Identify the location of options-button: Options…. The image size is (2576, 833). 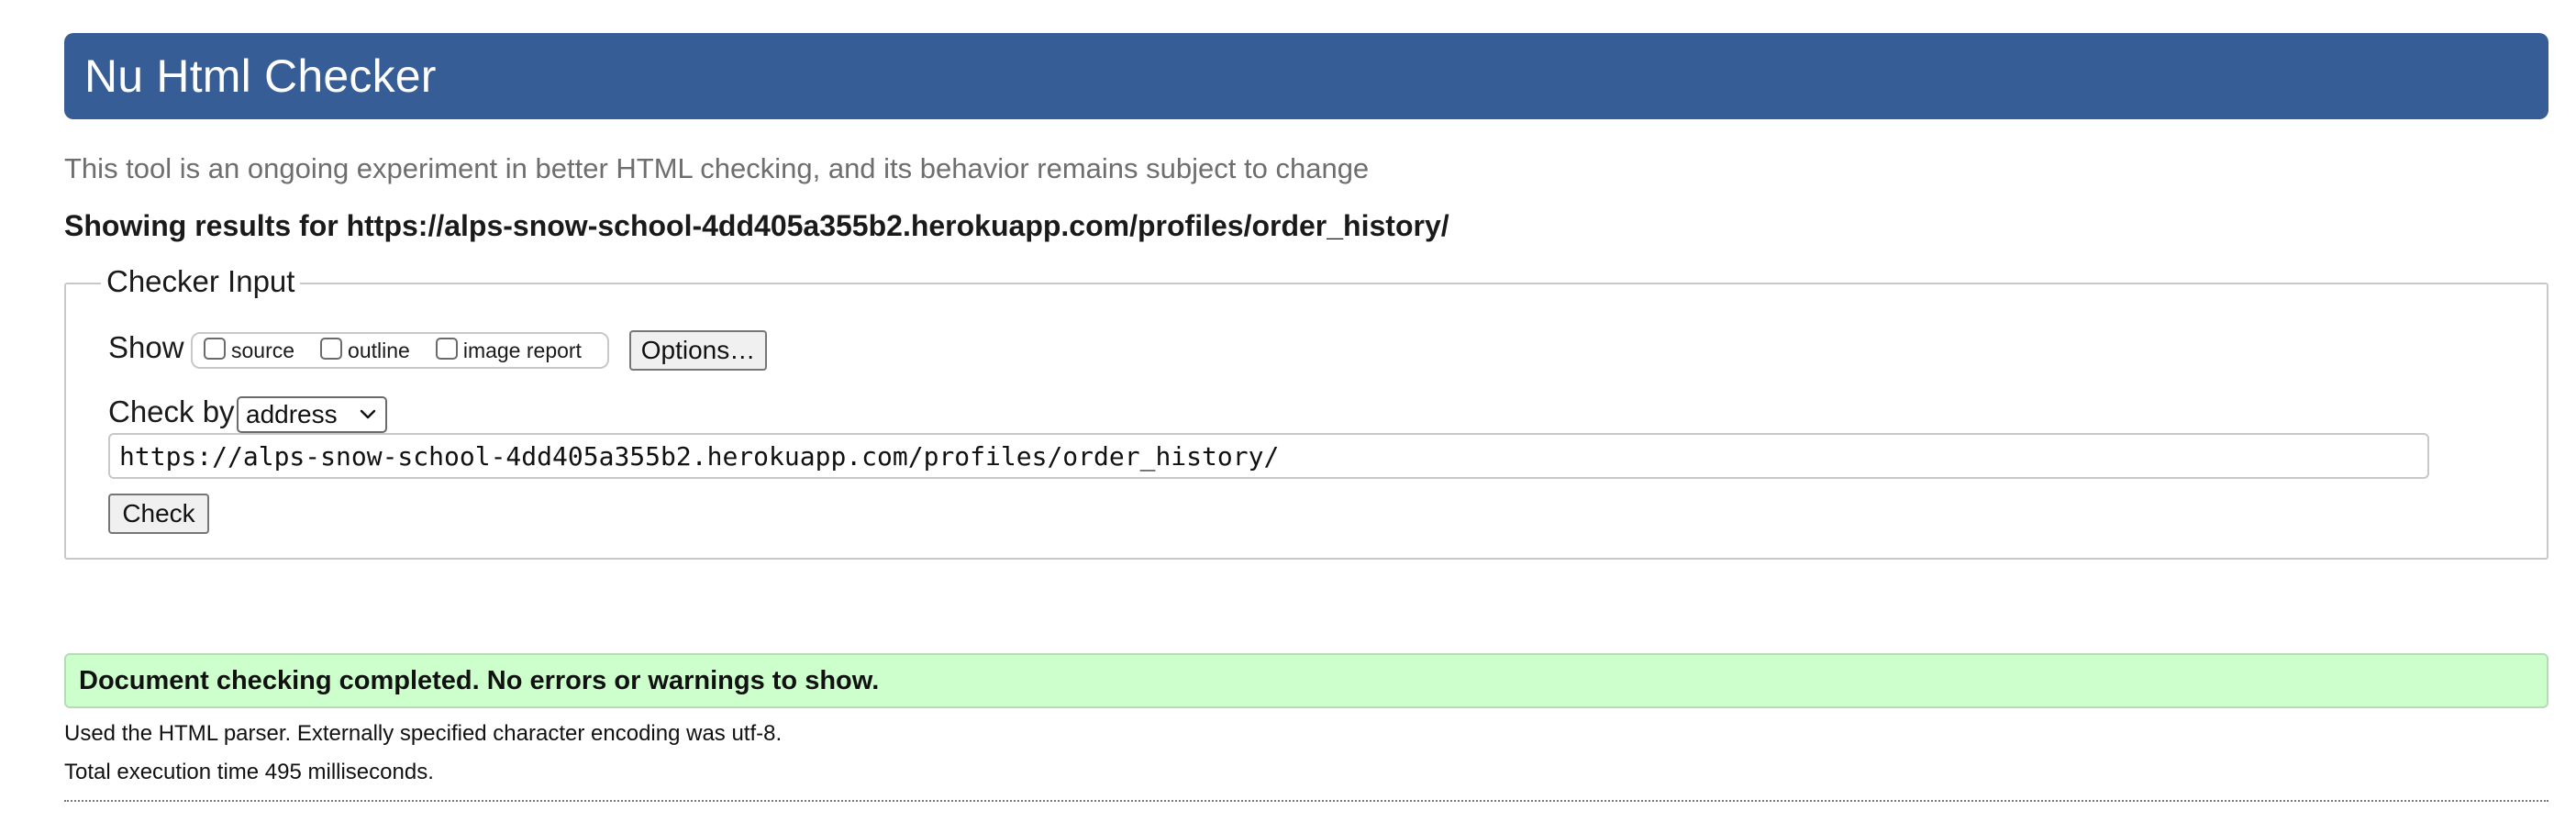
(698, 350).